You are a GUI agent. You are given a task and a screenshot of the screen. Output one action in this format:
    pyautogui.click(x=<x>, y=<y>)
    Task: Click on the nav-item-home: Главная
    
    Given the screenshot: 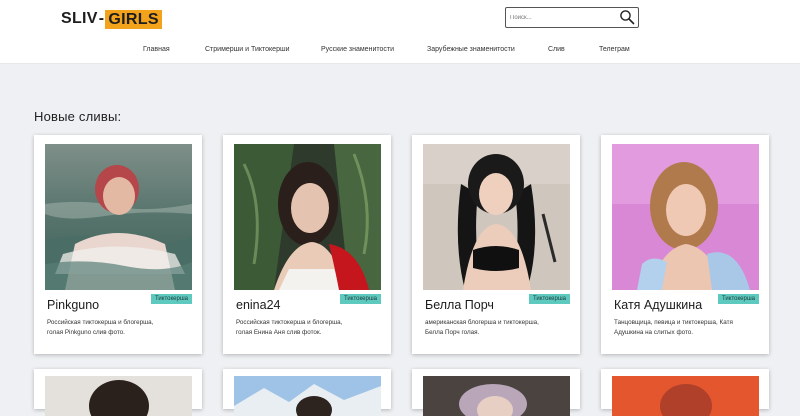 What is the action you would take?
    pyautogui.click(x=156, y=49)
    